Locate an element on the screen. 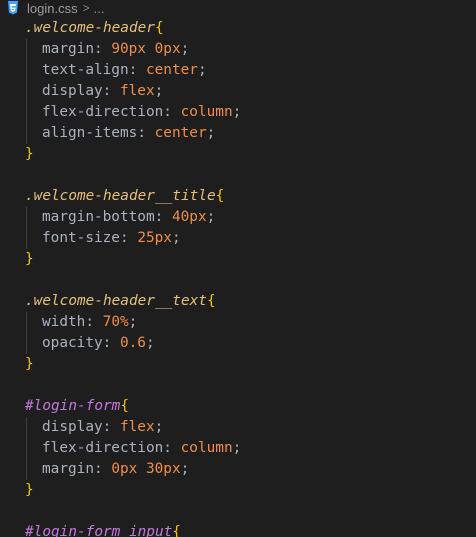 This screenshot has height=537, width=476. code-line: font-size: 25px; is located at coordinates (103, 238).